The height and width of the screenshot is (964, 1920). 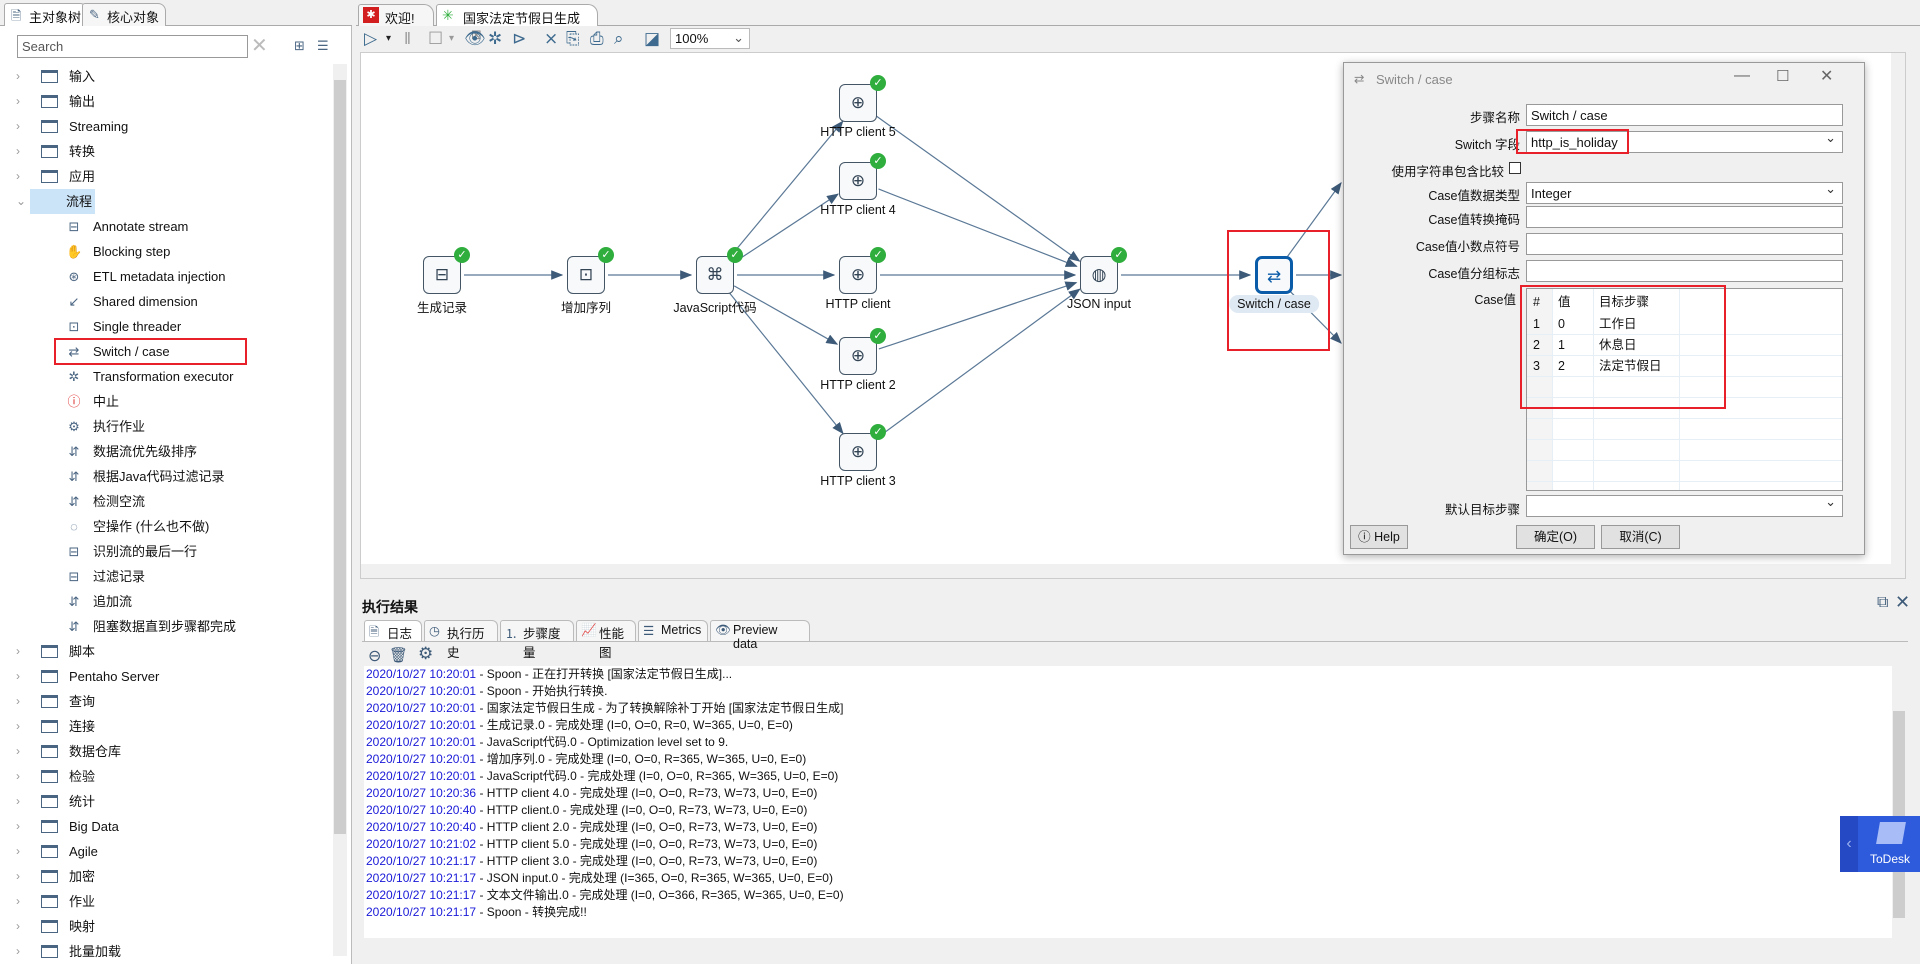 I want to click on tree-step: ✲ Transformation executor, so click(x=166, y=376).